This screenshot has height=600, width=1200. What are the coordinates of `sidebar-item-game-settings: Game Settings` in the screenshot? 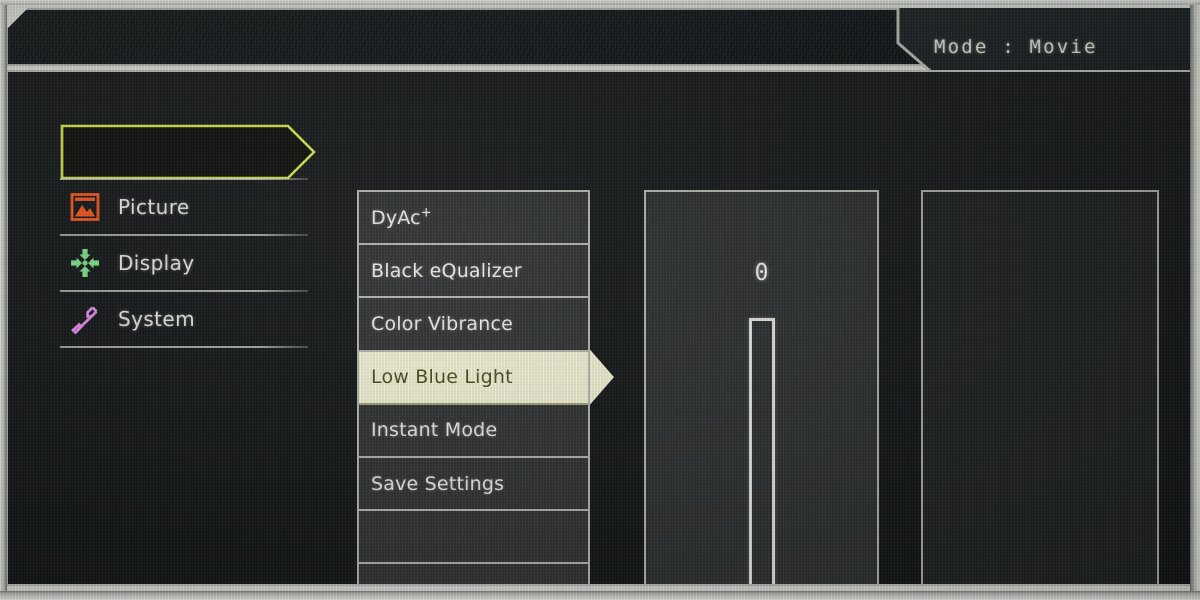 It's located at (191, 152).